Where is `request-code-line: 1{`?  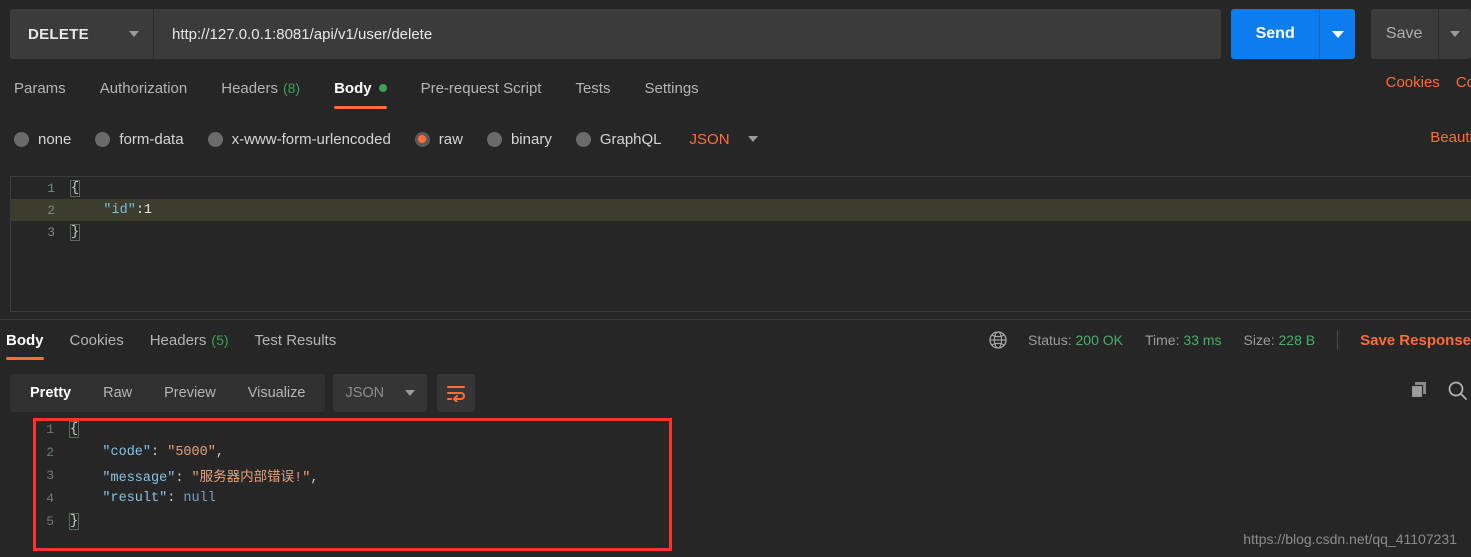
request-code-line: 1{ is located at coordinates (741, 188).